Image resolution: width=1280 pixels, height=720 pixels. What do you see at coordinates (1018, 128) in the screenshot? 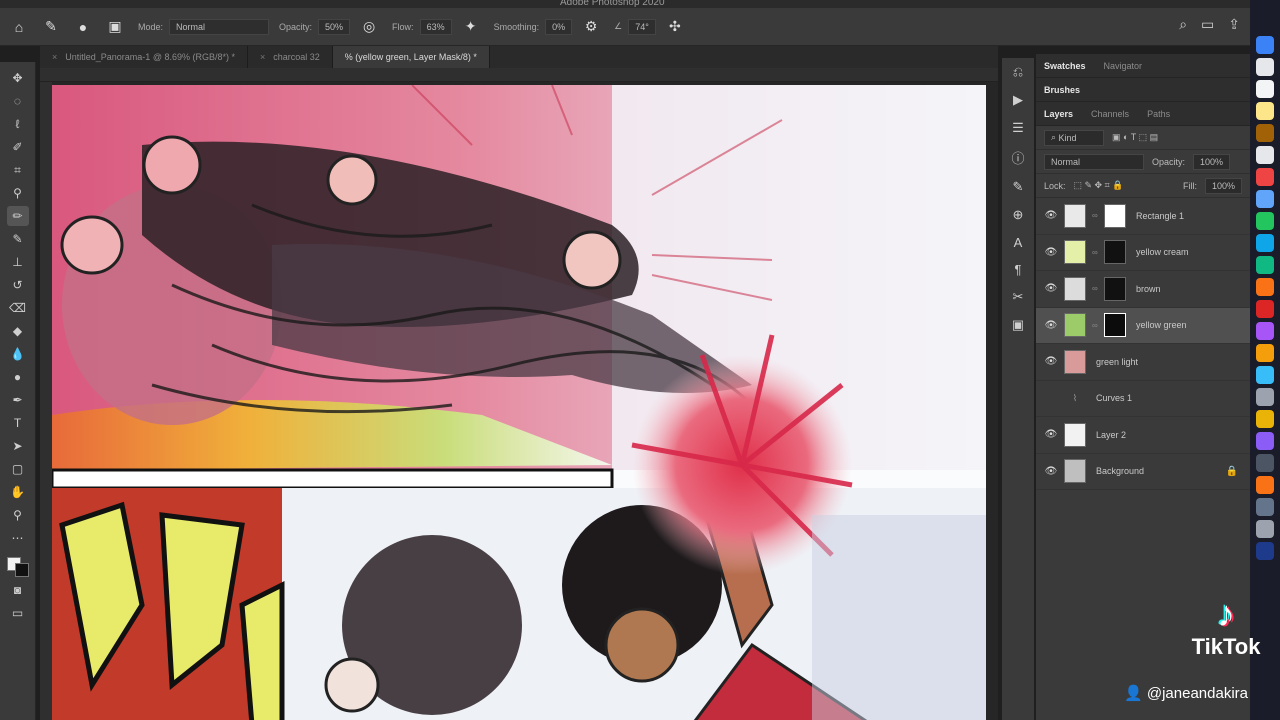
I see `adjustments-icon: ☰` at bounding box center [1018, 128].